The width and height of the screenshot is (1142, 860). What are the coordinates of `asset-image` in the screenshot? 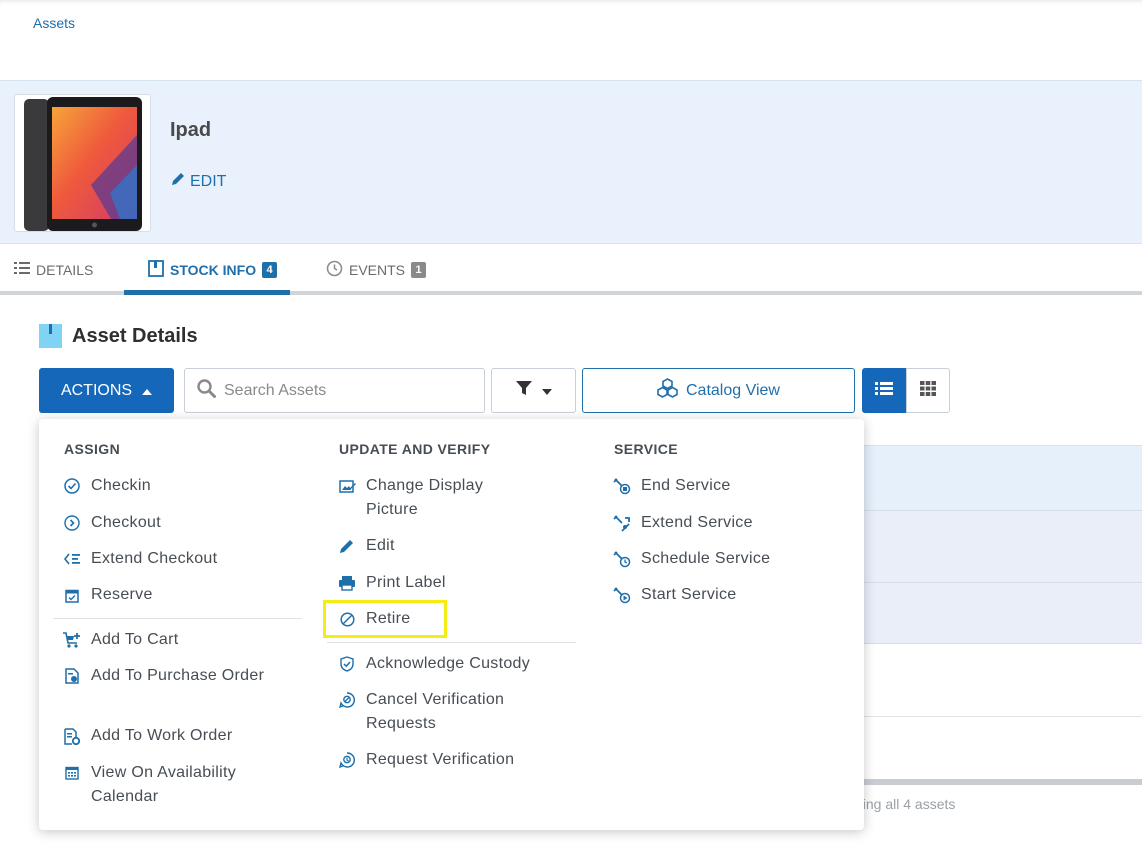 It's located at (82, 163).